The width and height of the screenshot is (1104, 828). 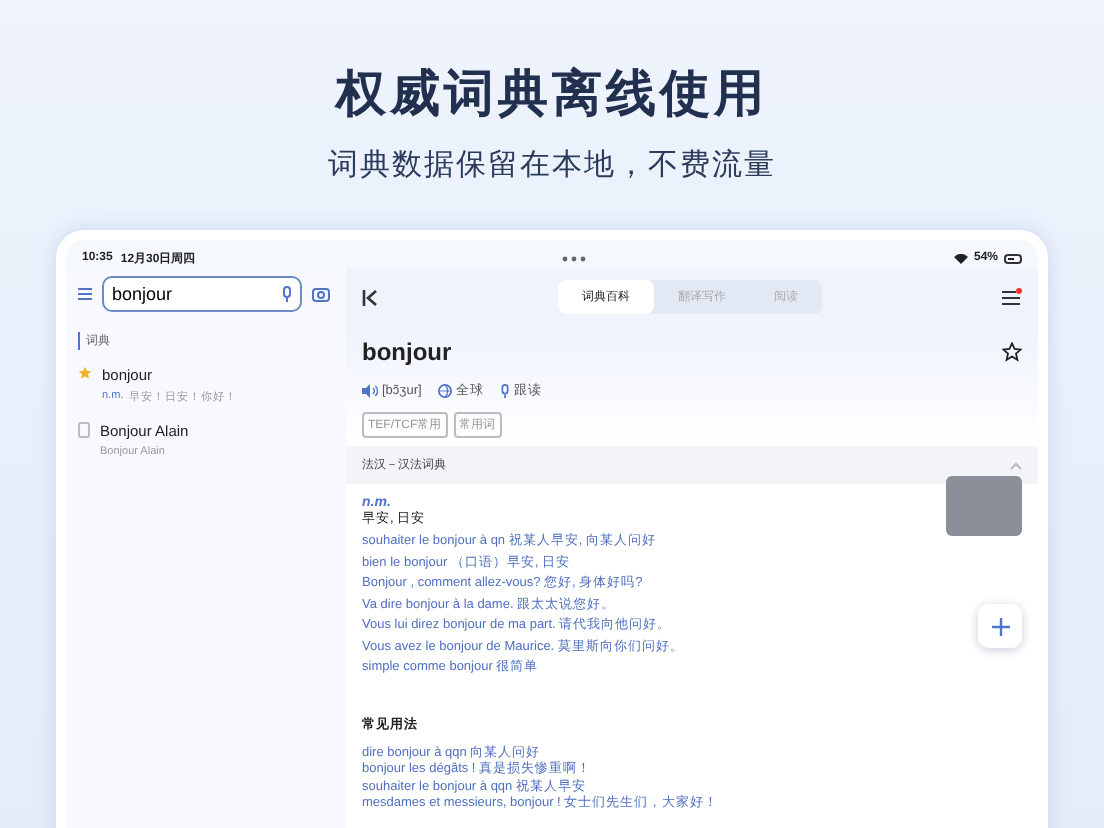 I want to click on globe-icon, so click(x=444, y=391).